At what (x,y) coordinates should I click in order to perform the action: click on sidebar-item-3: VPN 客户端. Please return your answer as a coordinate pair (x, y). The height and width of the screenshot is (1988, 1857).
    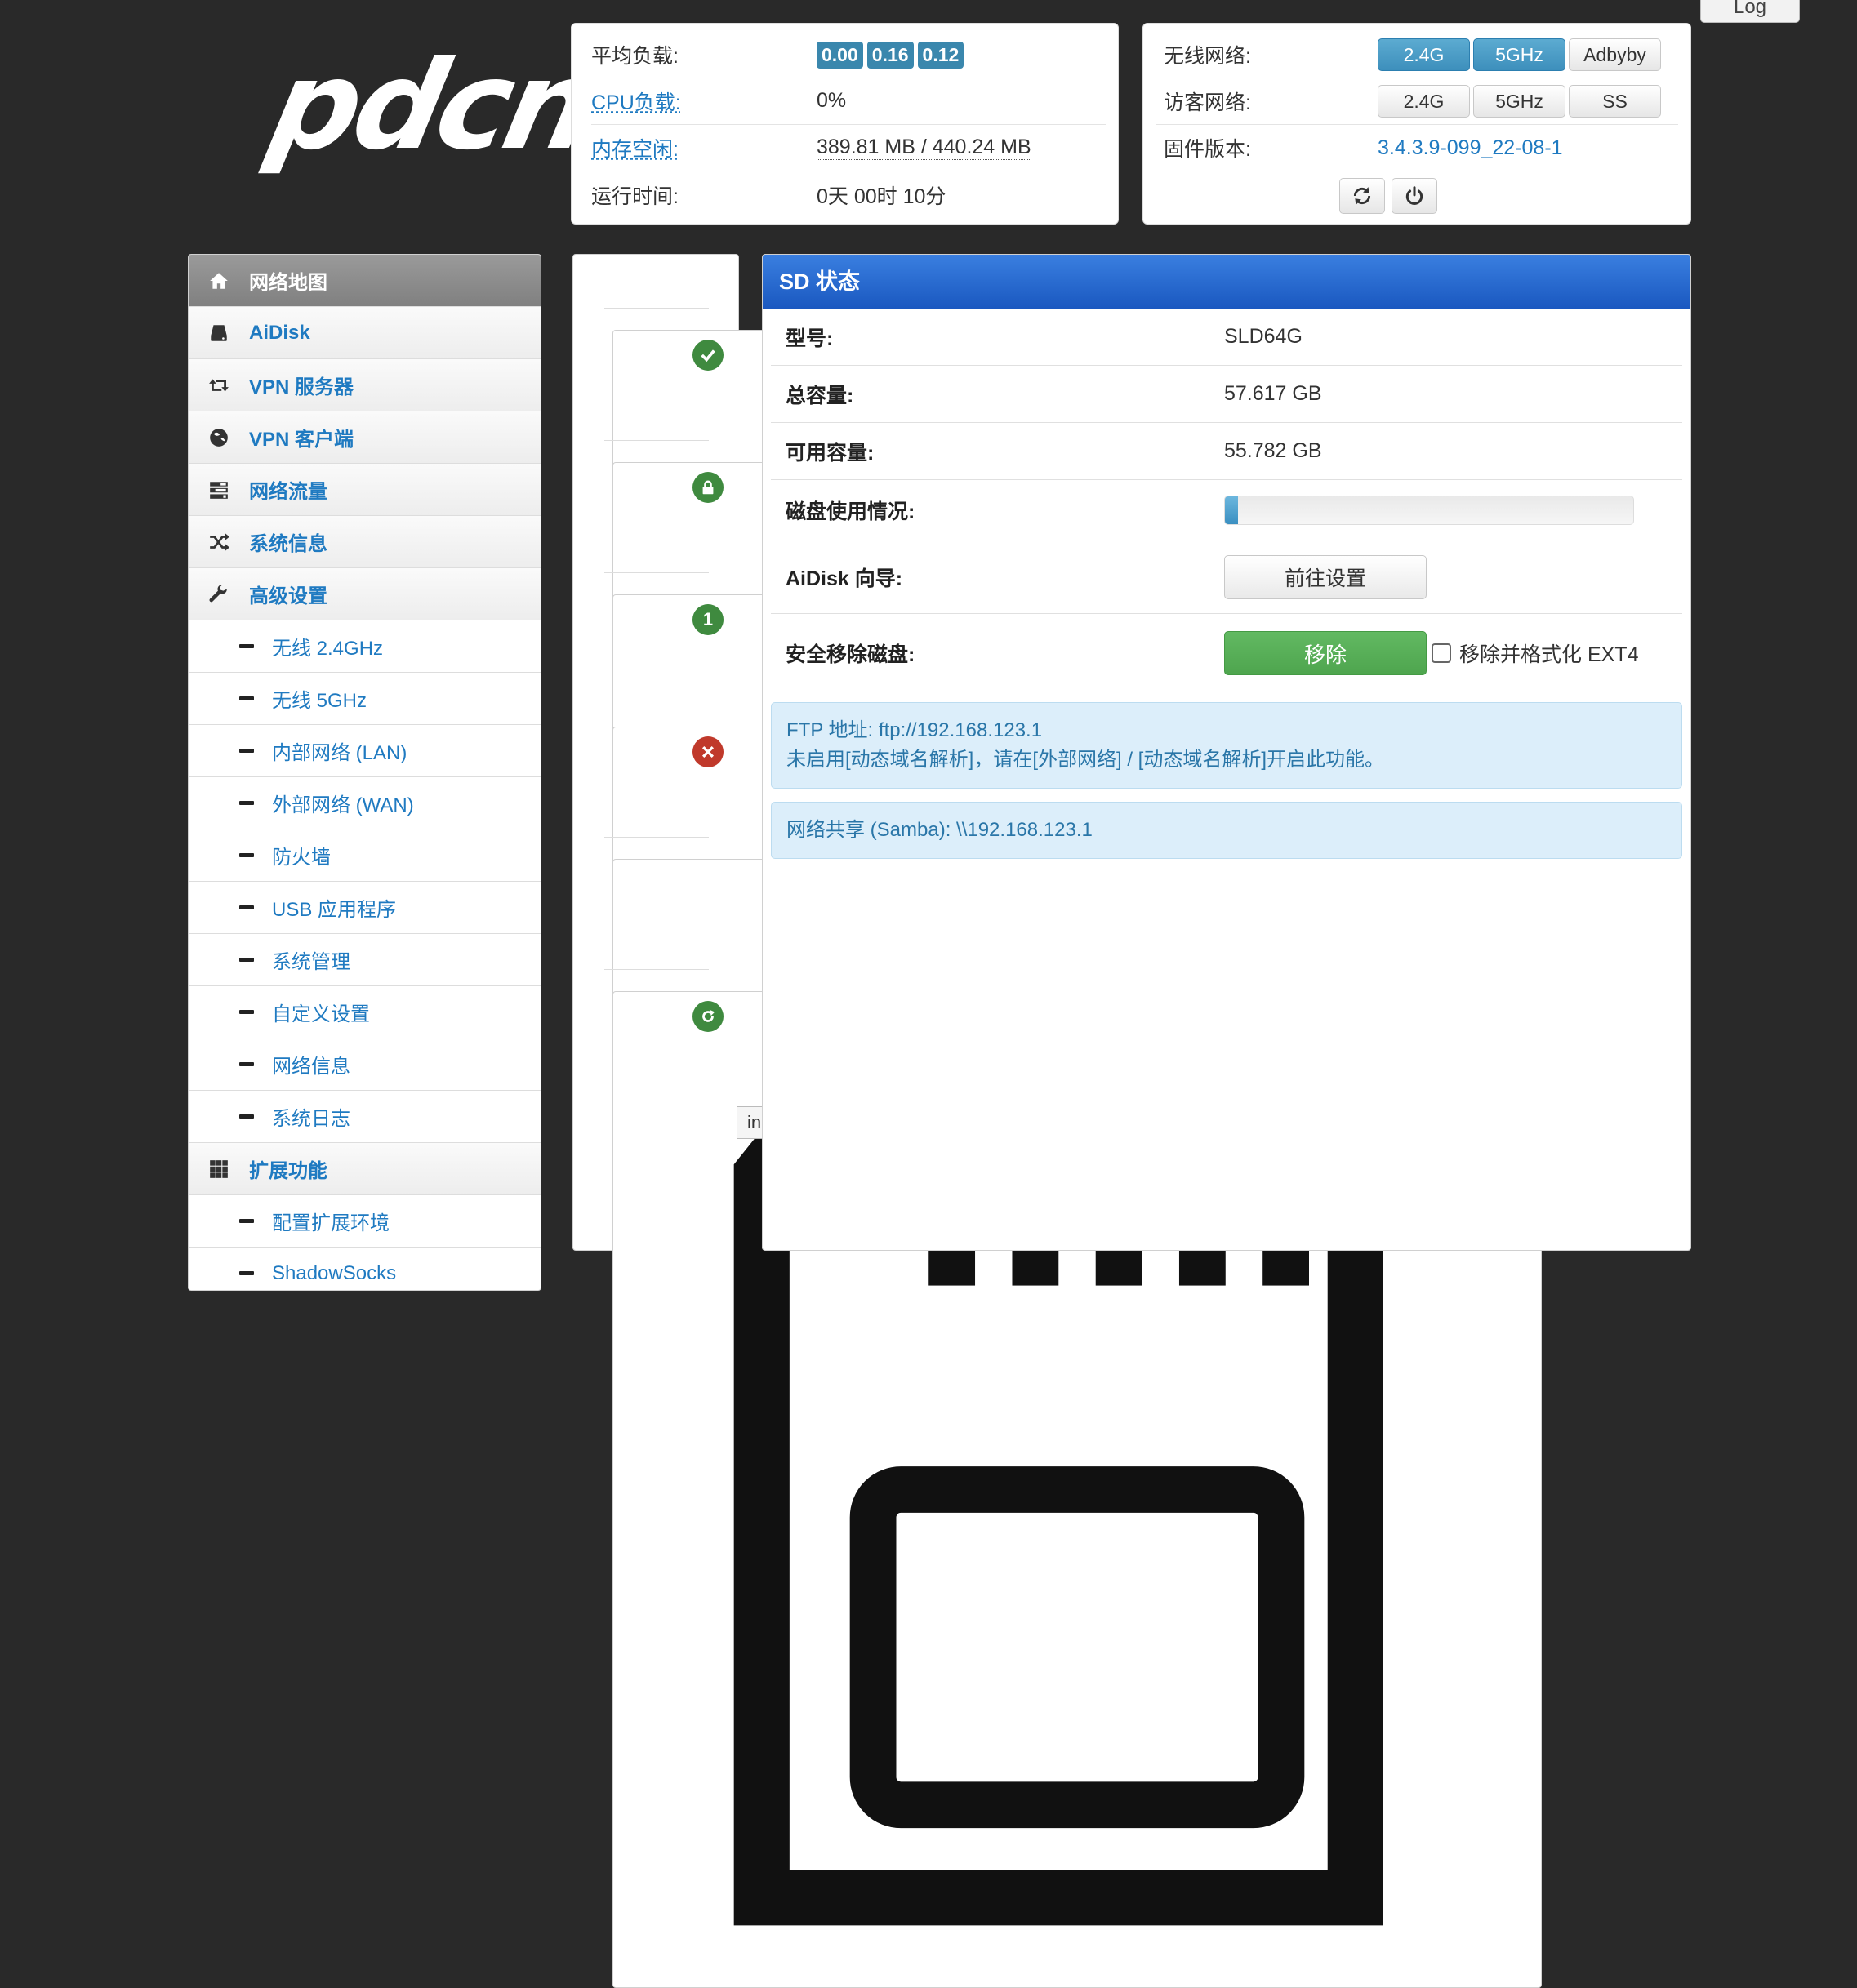
    Looking at the image, I should click on (365, 437).